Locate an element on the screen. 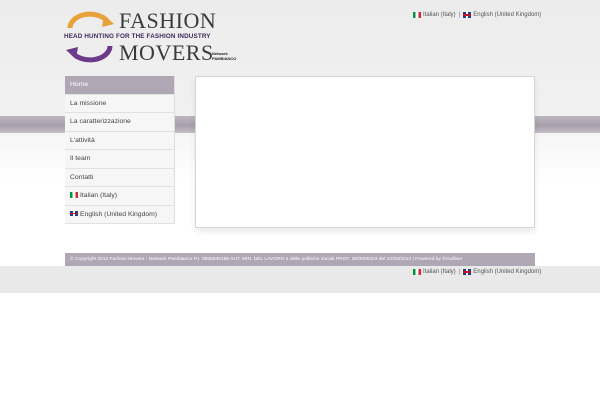 This screenshot has height=400, width=600. lang-italian-link-bottom: Italian (Italy) is located at coordinates (439, 272).